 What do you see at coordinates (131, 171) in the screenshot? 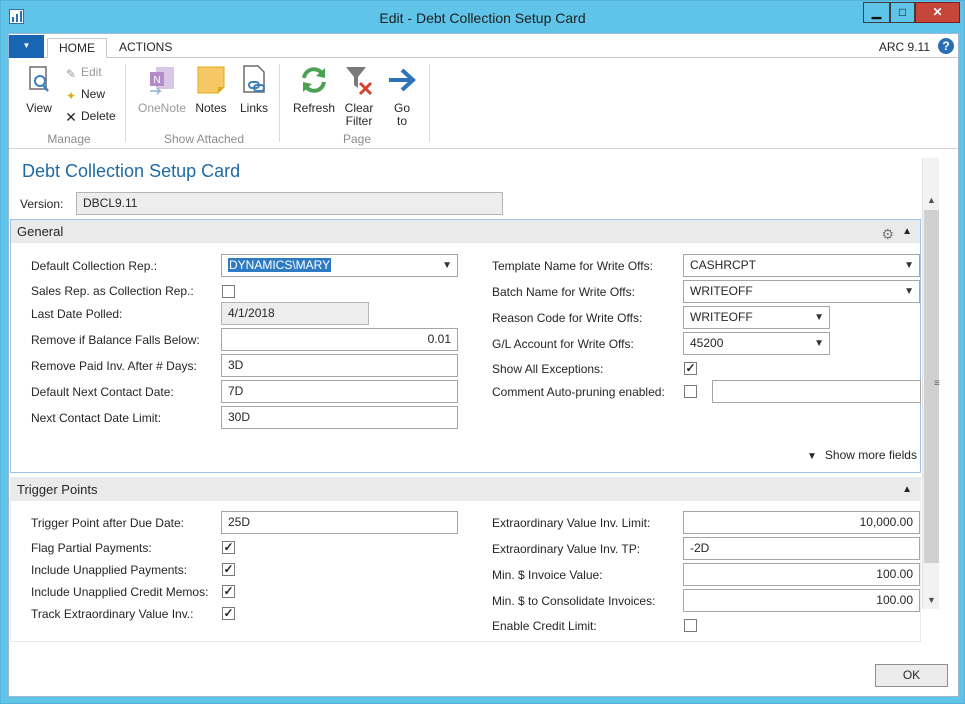
I see `page-title: Debt Collection Setup Card` at bounding box center [131, 171].